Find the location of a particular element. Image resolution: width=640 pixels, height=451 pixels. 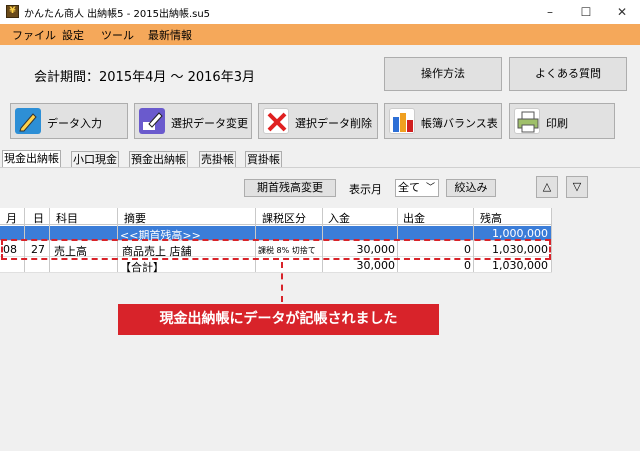

print-label: 印刷 is located at coordinates (557, 123).